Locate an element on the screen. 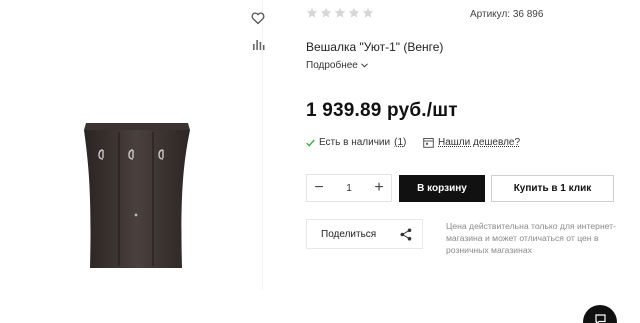  add-to-cart-button: В корзину is located at coordinates (442, 188).